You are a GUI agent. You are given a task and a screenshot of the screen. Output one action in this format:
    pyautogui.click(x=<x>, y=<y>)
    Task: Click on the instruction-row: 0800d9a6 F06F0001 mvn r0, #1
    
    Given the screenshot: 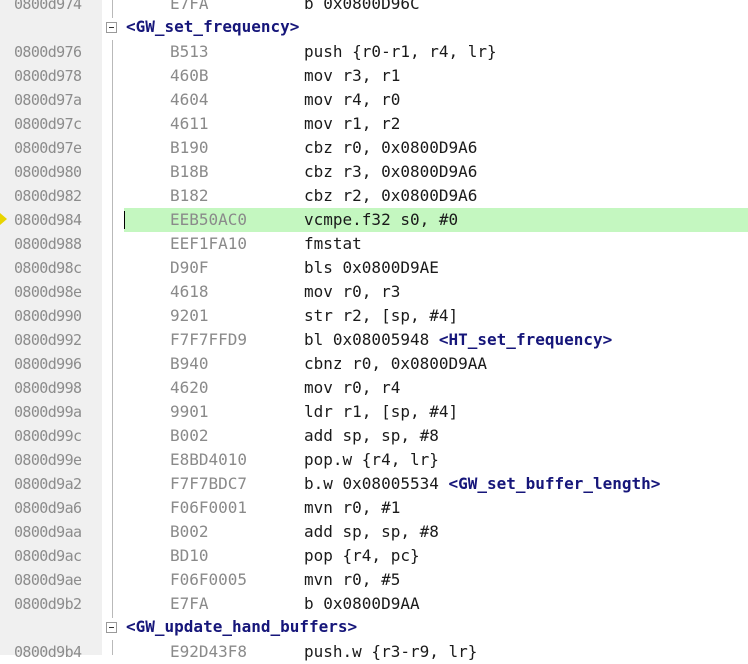 What is the action you would take?
    pyautogui.click(x=374, y=508)
    